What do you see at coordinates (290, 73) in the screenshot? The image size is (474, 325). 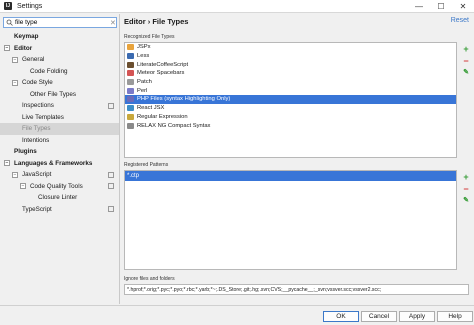 I see `file-type-item: Meteor Spacebars` at bounding box center [290, 73].